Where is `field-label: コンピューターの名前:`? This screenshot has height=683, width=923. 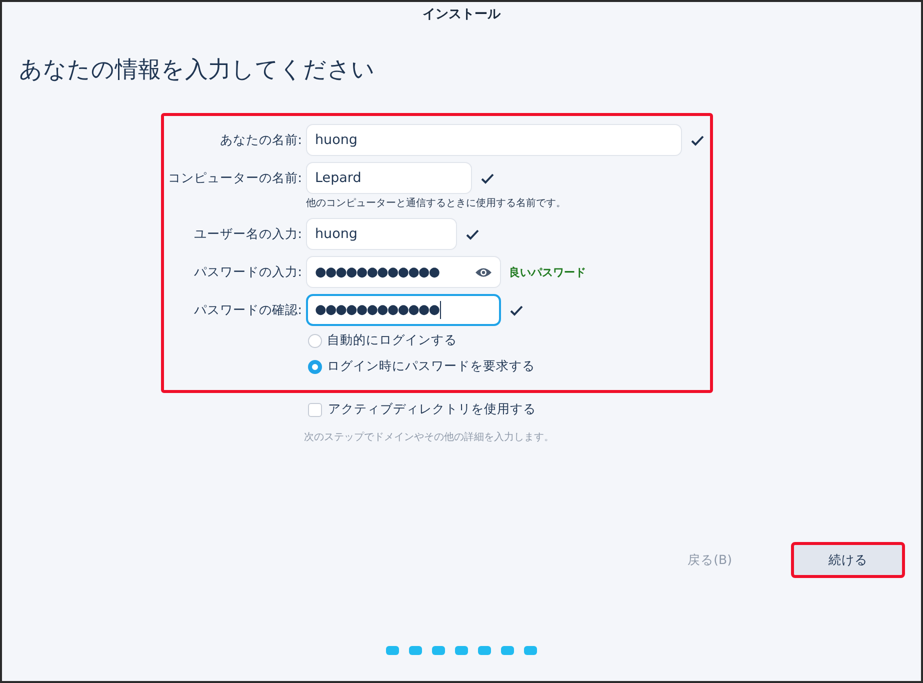
field-label: コンピューターの名前: is located at coordinates (235, 178).